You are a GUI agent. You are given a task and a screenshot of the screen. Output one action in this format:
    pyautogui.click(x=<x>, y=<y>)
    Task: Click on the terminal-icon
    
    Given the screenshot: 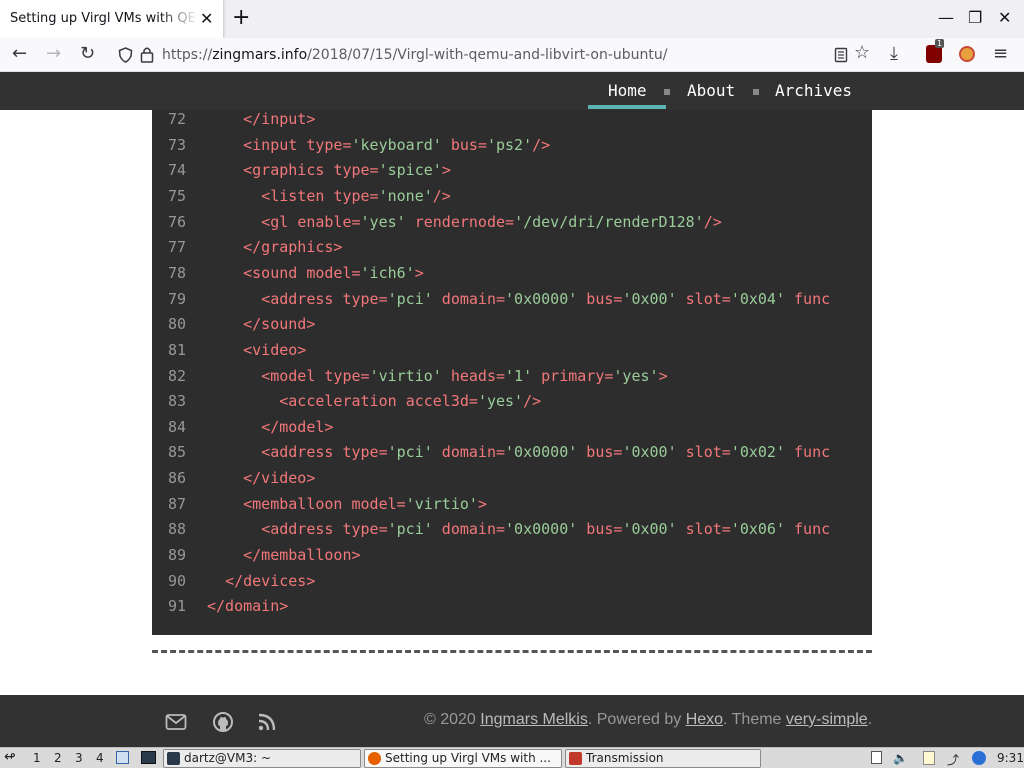 What is the action you would take?
    pyautogui.click(x=173, y=758)
    